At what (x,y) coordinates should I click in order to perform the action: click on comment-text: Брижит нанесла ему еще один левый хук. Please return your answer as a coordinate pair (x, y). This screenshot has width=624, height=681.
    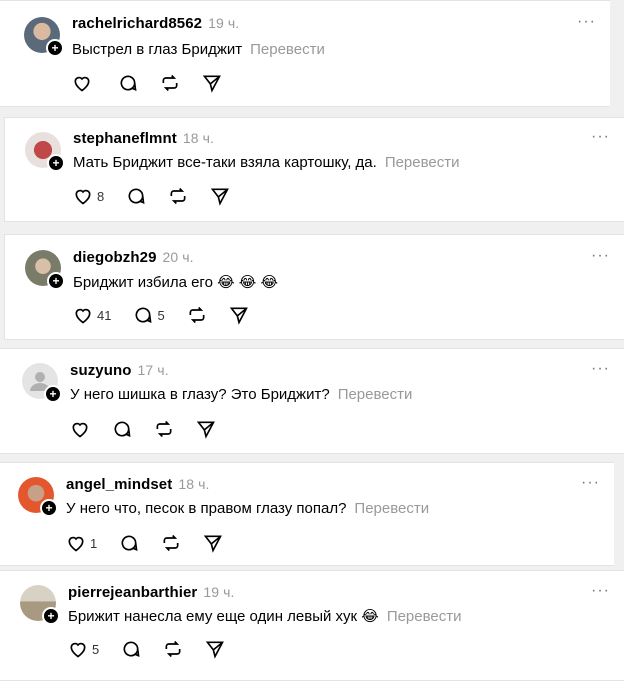
    Looking at the image, I should click on (213, 616).